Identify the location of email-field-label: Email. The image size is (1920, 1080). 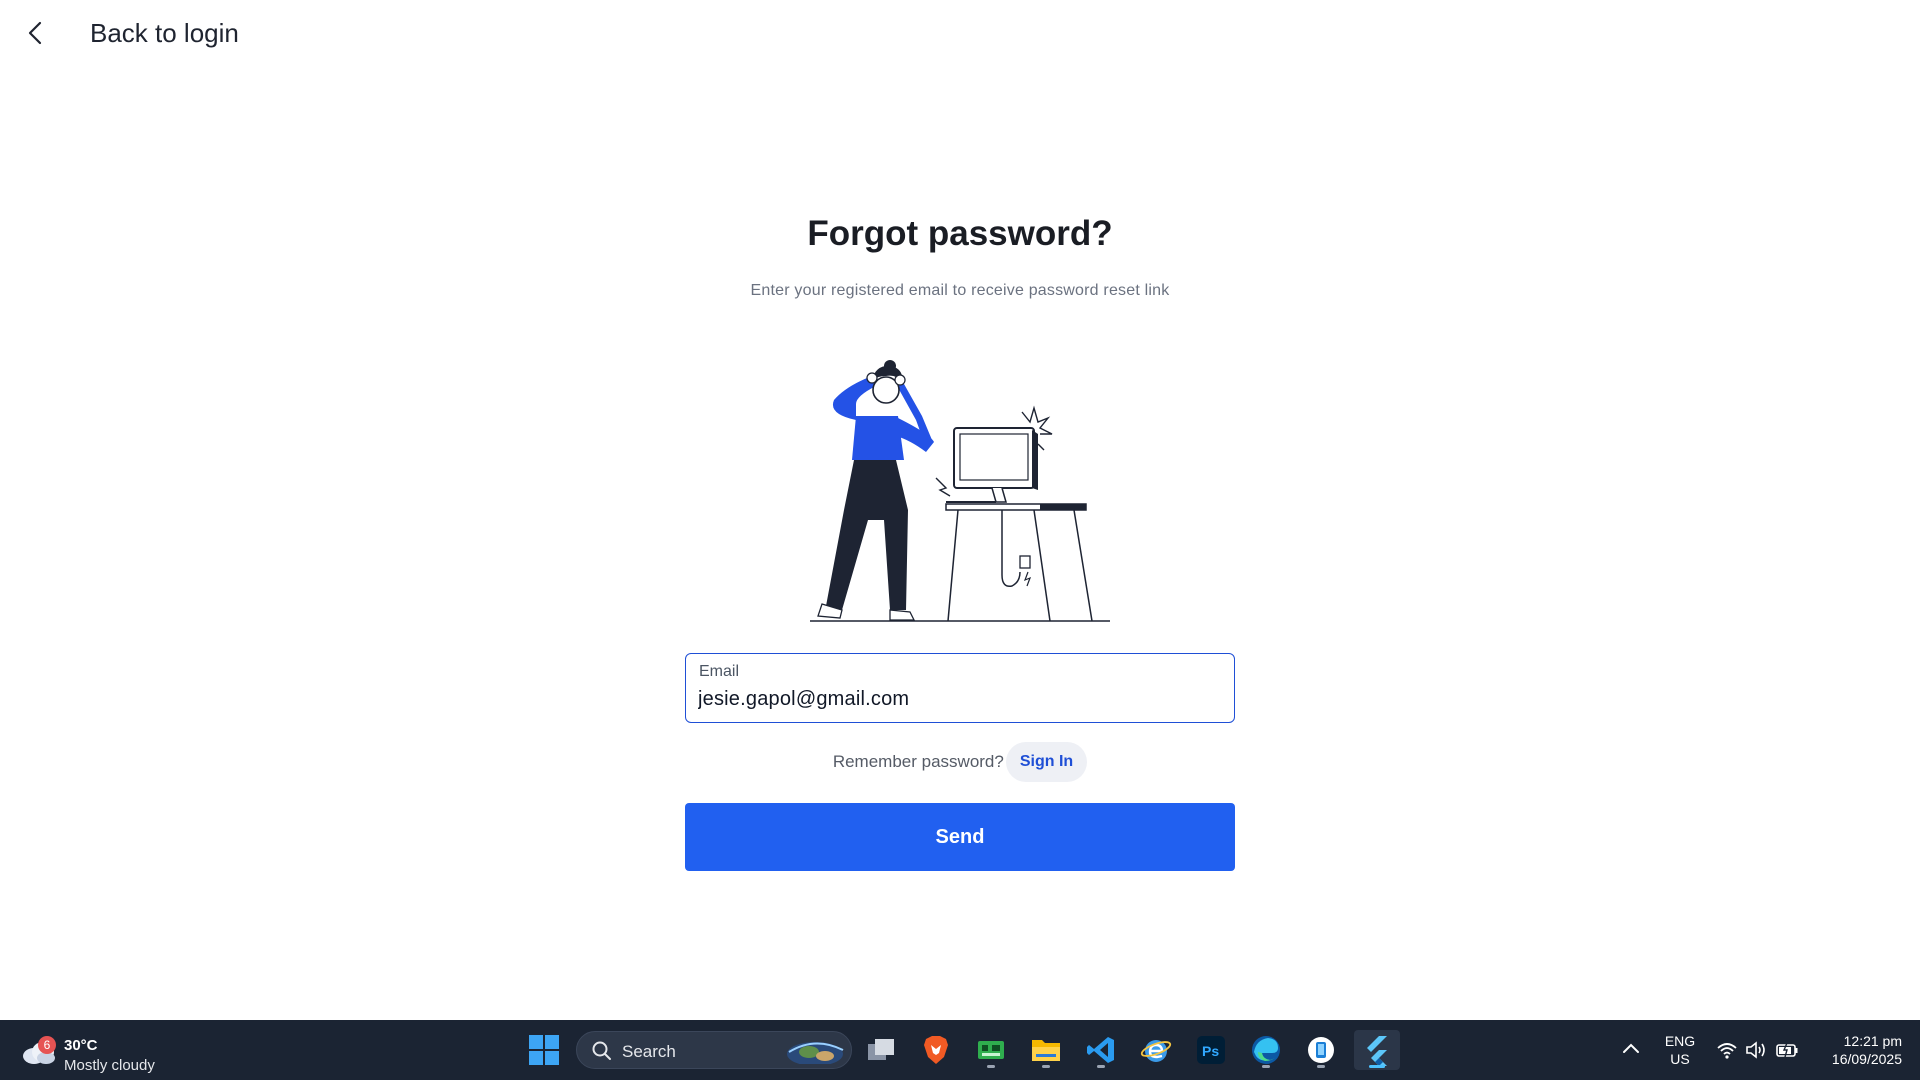
(719, 671).